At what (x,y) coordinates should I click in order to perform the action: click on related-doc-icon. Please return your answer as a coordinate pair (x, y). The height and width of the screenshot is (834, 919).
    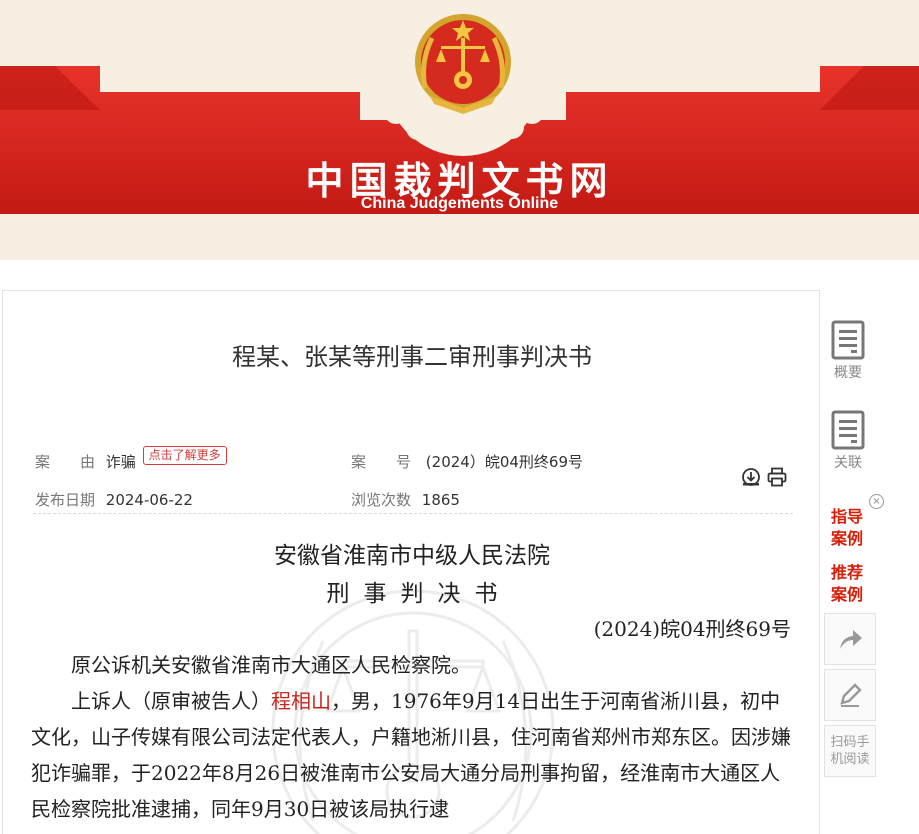
    Looking at the image, I should click on (848, 430).